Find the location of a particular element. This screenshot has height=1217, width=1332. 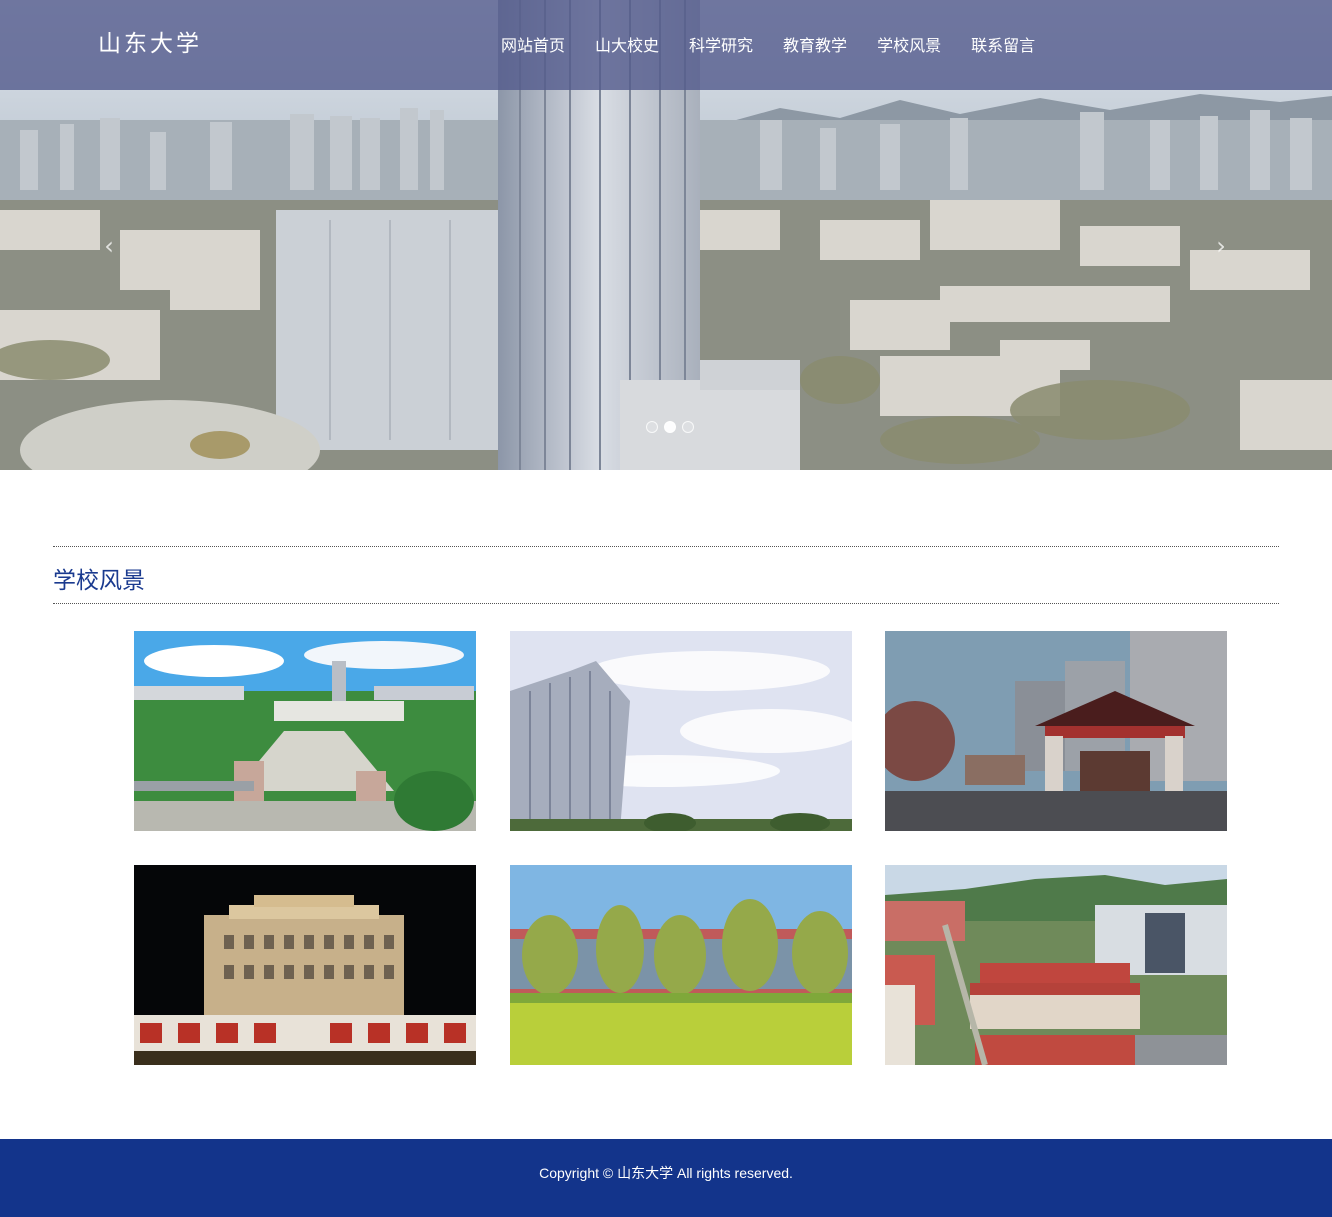

photo-campus-aerial-red-roofs is located at coordinates (1056, 965).